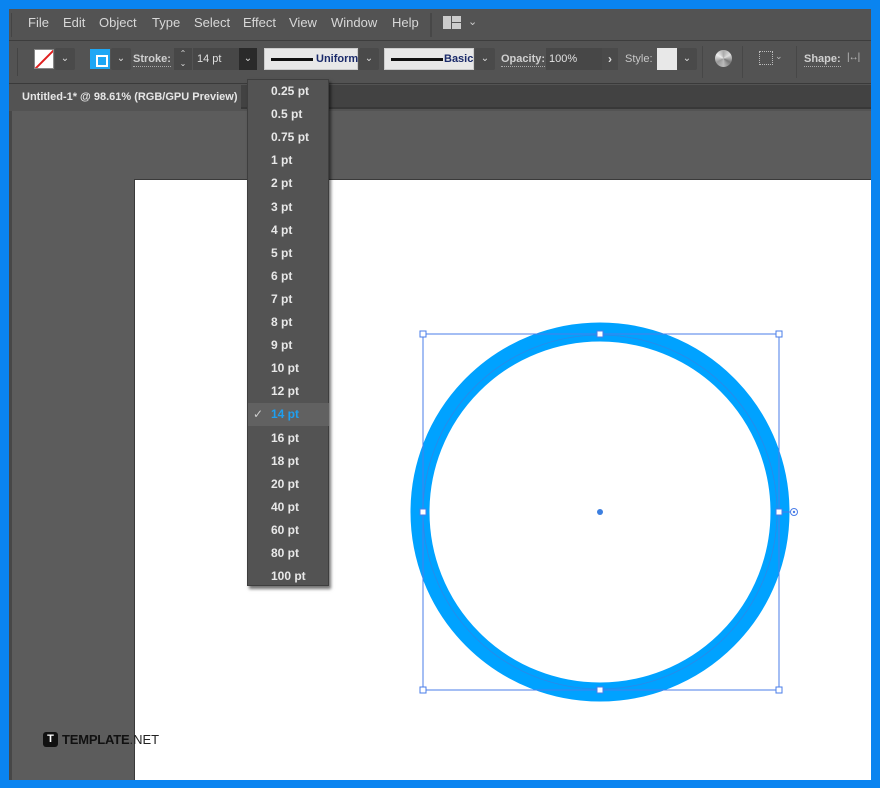 This screenshot has width=880, height=788. Describe the element at coordinates (282, 298) in the screenshot. I see `stroke-option-label: 7 pt` at that location.